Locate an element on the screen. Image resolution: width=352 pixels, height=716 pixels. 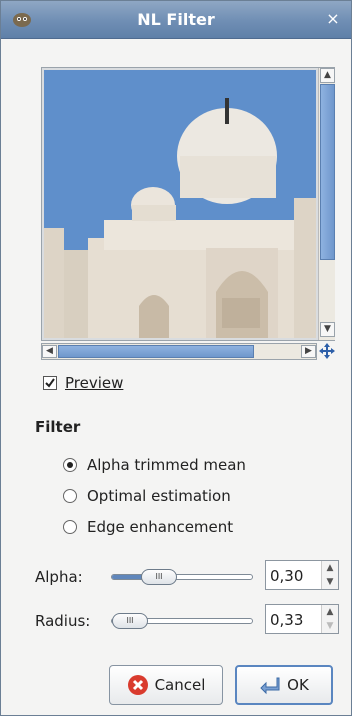
radio-optimal-estimation: Optimal estimation is located at coordinates (147, 496).